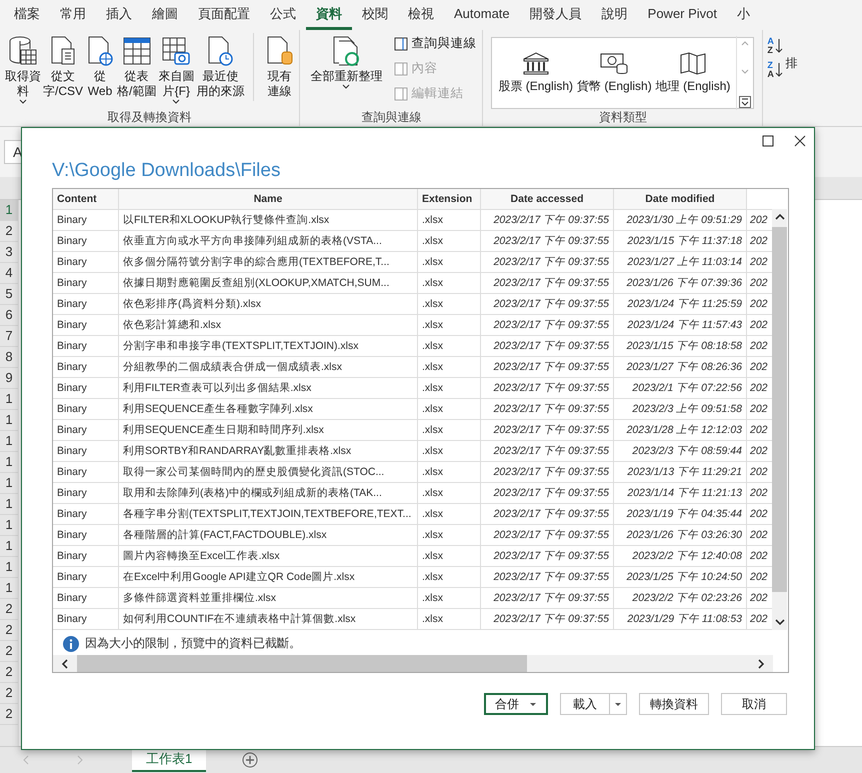  What do you see at coordinates (346, 76) in the screenshot?
I see `button-label-line: 全部重新整理` at bounding box center [346, 76].